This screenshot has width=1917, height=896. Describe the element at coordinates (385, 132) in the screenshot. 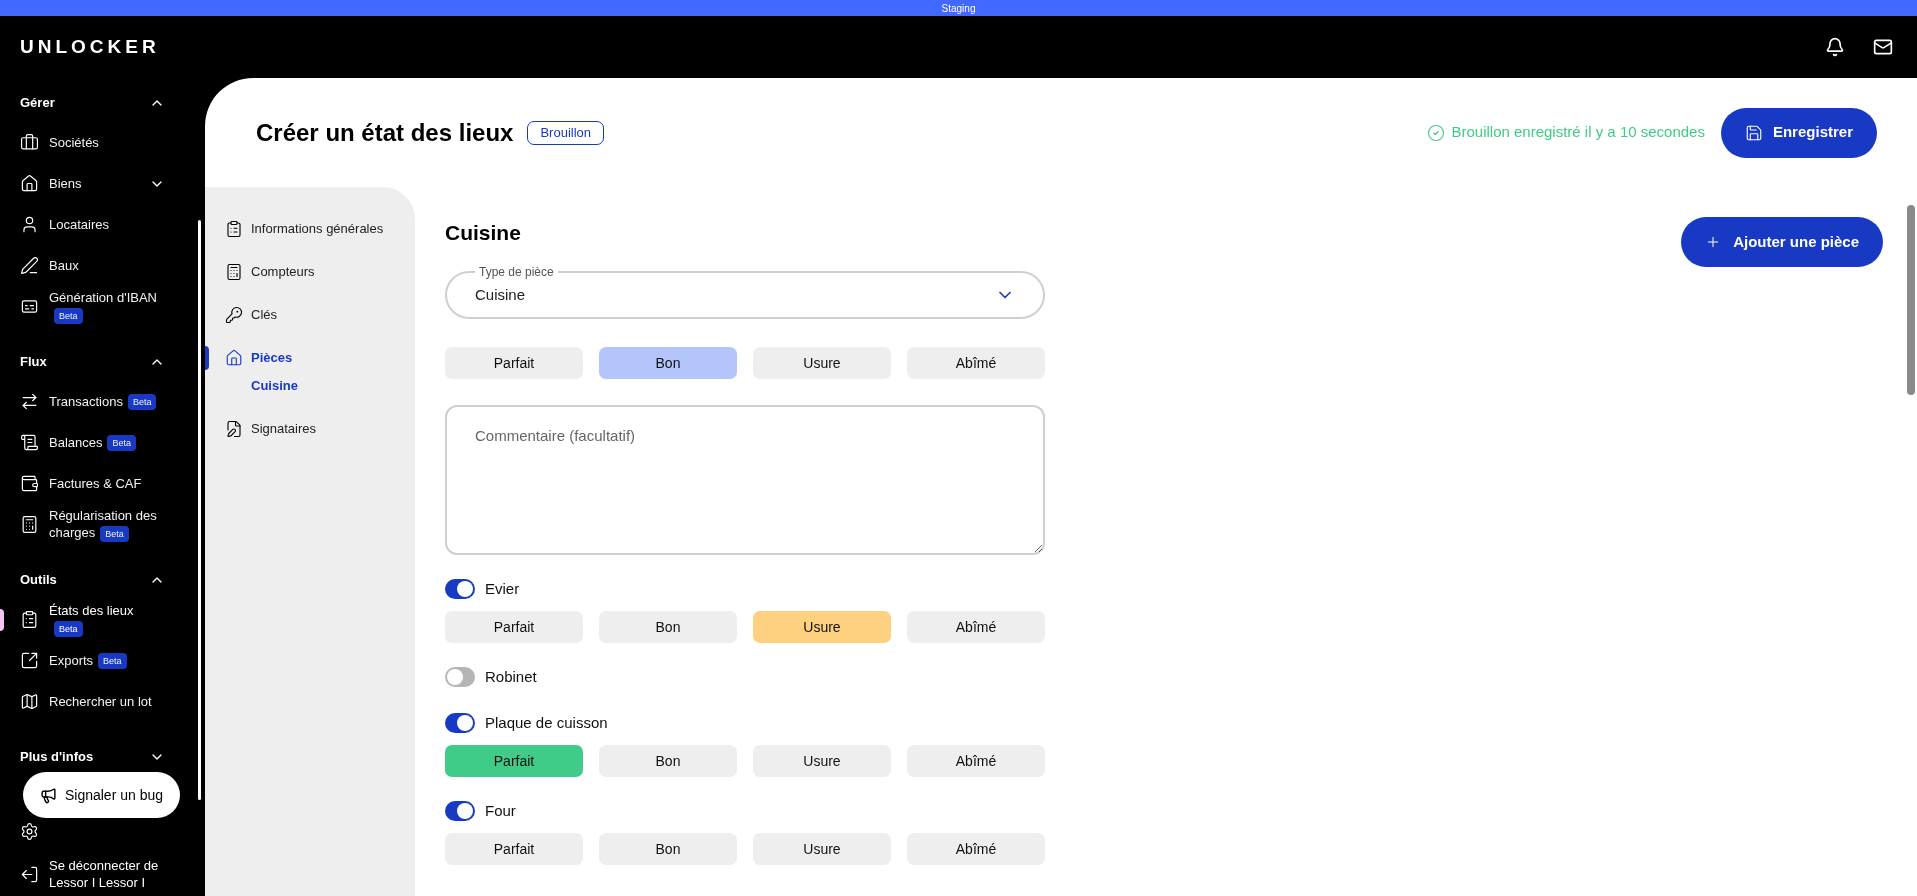

I see `page-title: Créer un état des lieux` at that location.